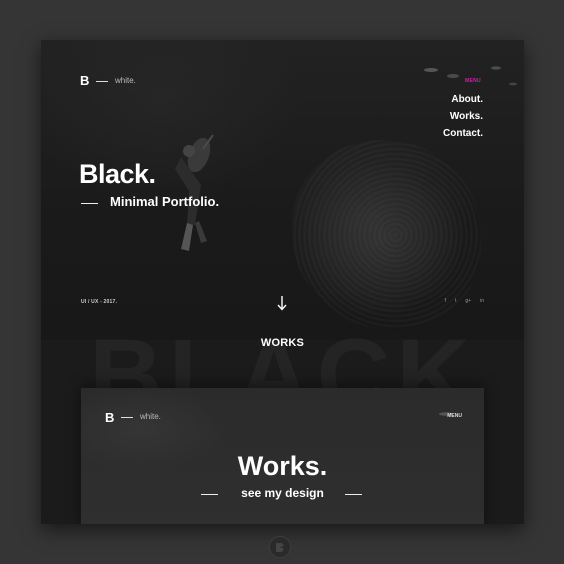  Describe the element at coordinates (282, 343) in the screenshot. I see `works-section-title: WORKS` at that location.